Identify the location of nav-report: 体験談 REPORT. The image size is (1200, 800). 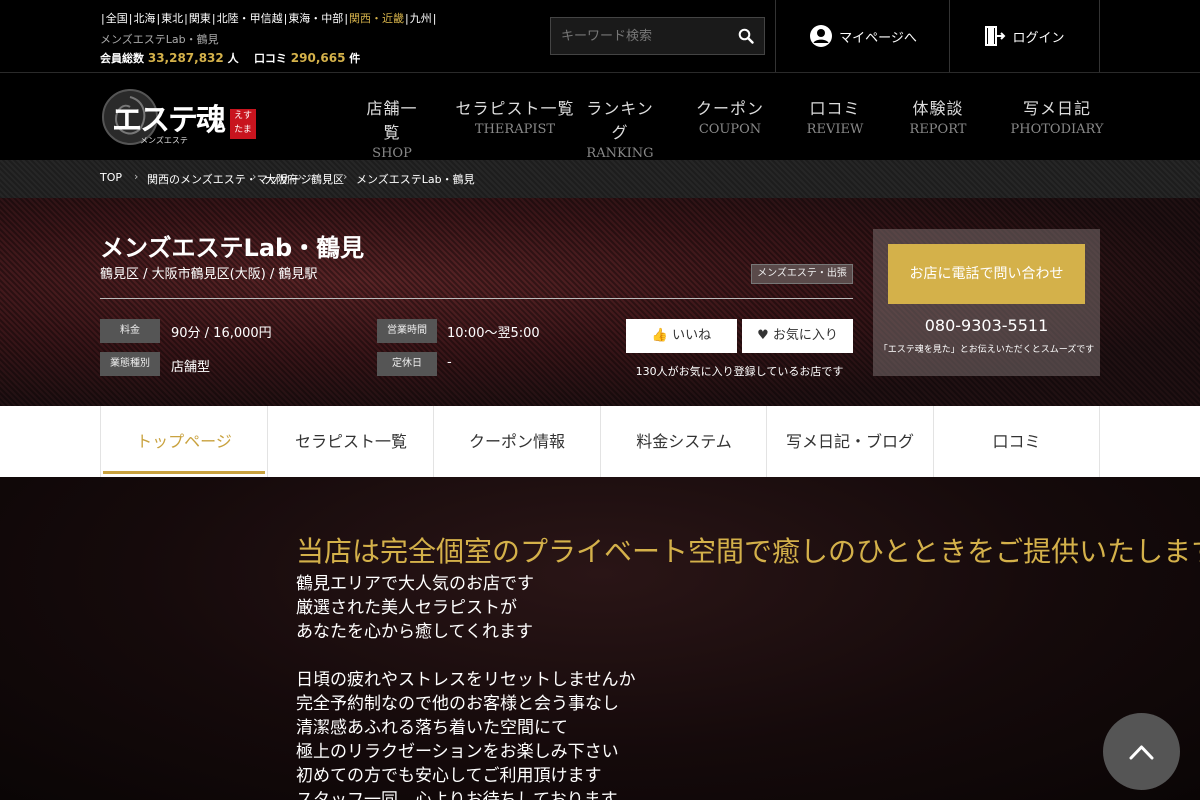
(938, 116).